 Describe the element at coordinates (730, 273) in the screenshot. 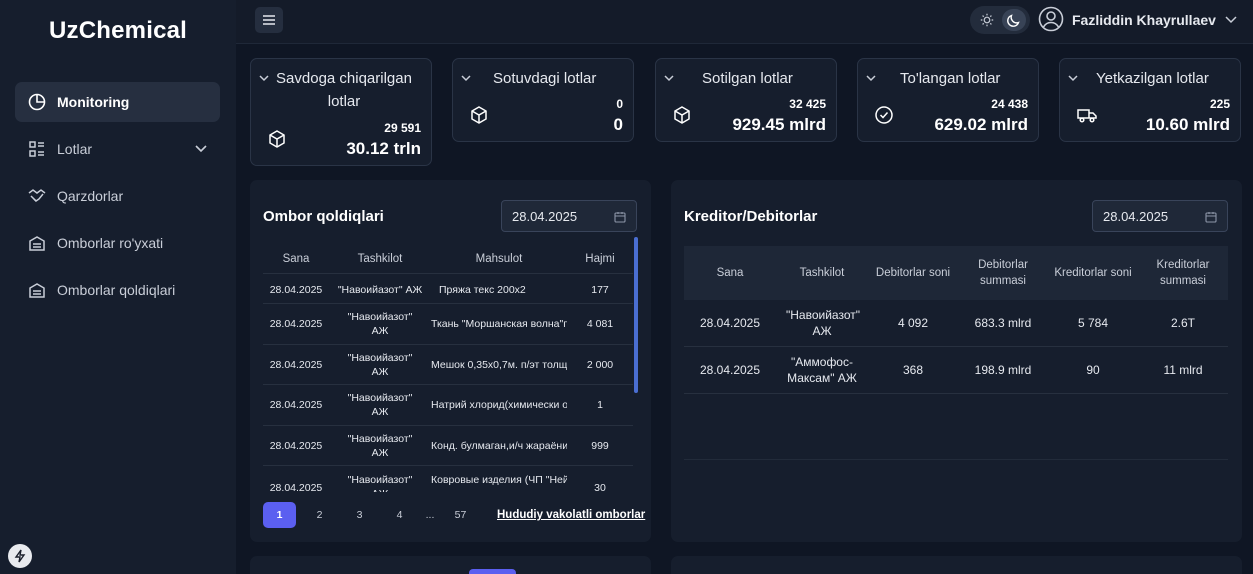

I see `col-header: Sana` at that location.